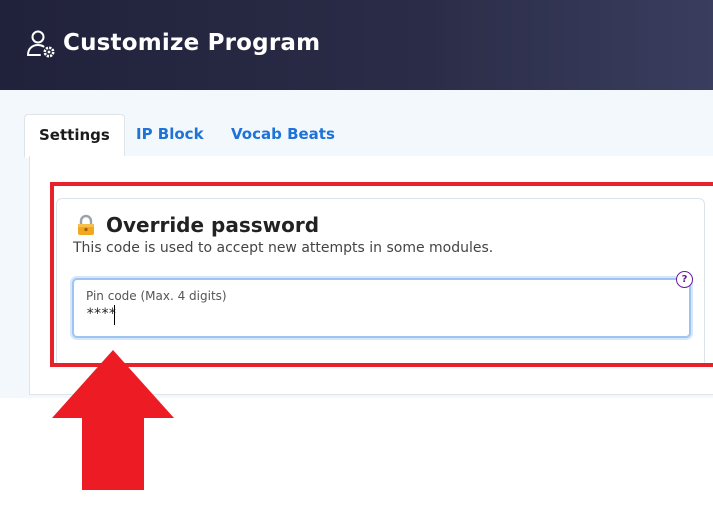  Describe the element at coordinates (113, 420) in the screenshot. I see `up-arrow-icon` at that location.